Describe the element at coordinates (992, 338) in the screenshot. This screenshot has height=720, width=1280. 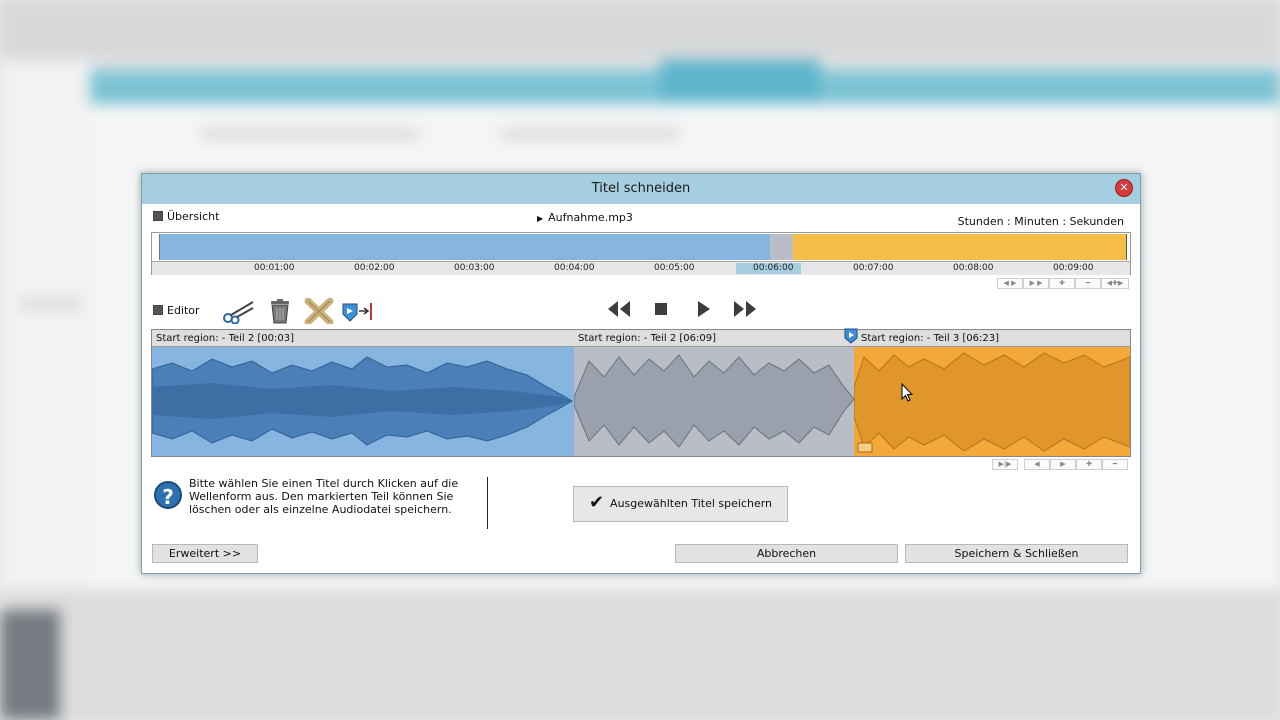
I see `region-header-3: Start region: - Teil 3 [06:23]` at that location.